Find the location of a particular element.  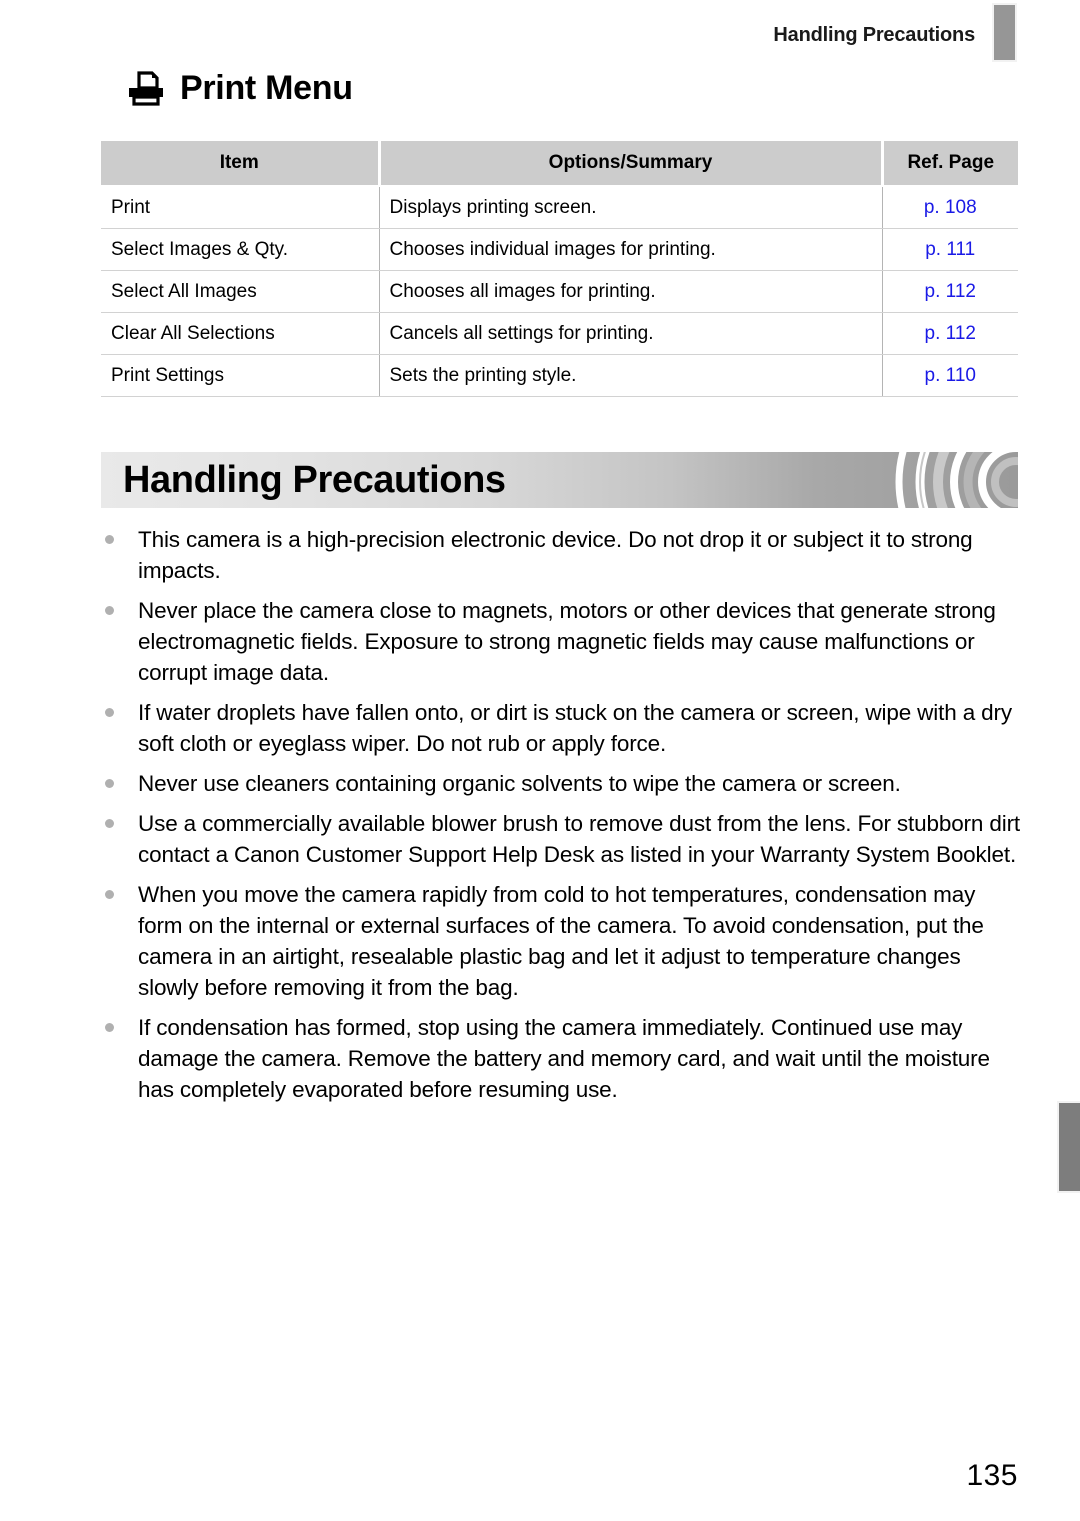

table-header-row: Item Options/Summary Ref. Page is located at coordinates (559, 164).